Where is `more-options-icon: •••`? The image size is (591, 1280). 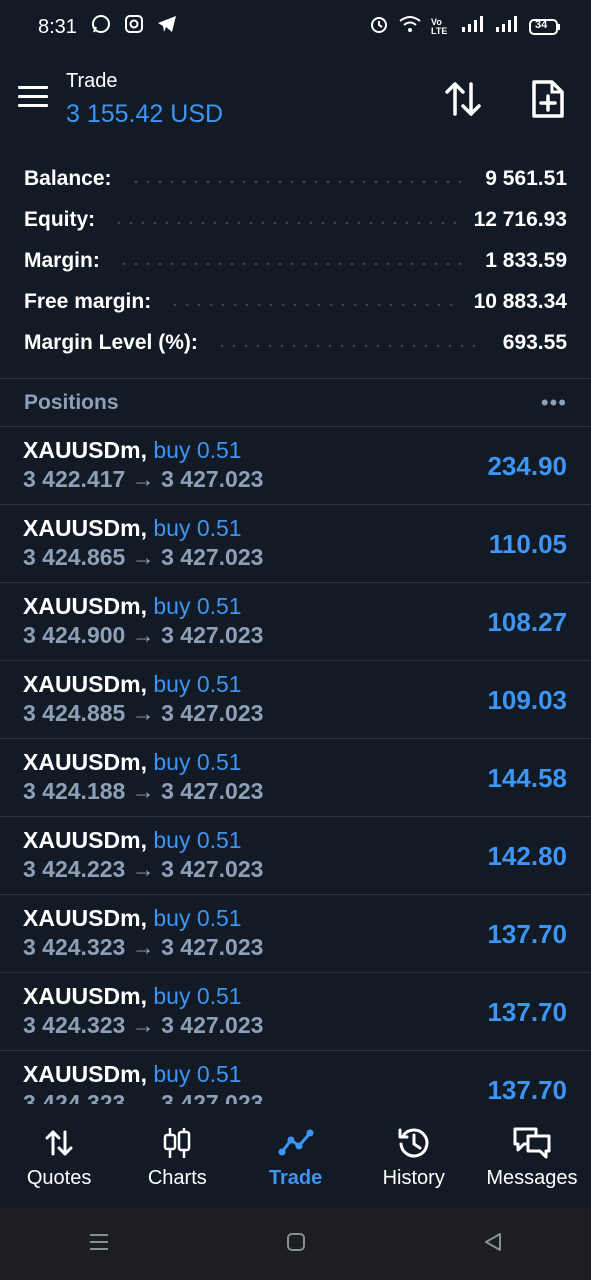 more-options-icon: ••• is located at coordinates (554, 403).